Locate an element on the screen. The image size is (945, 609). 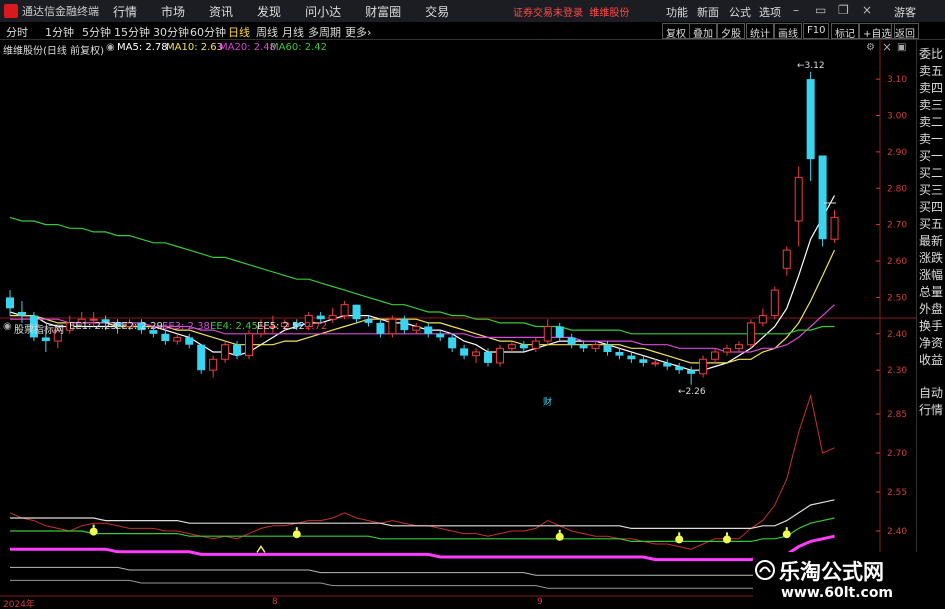
panel-item-sell4: 卖四 is located at coordinates (932, 88).